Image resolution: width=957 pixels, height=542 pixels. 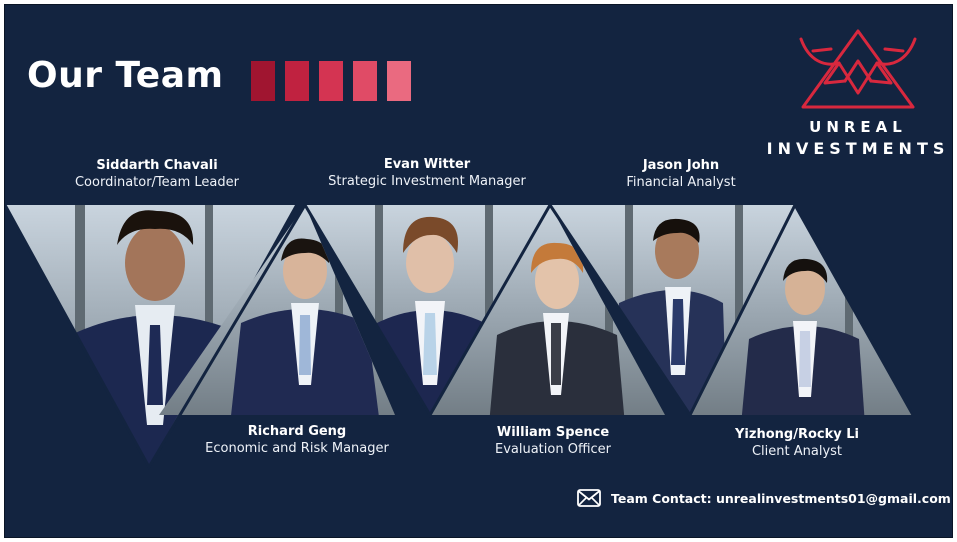 What do you see at coordinates (797, 451) in the screenshot?
I see `member-role: Client Analyst` at bounding box center [797, 451].